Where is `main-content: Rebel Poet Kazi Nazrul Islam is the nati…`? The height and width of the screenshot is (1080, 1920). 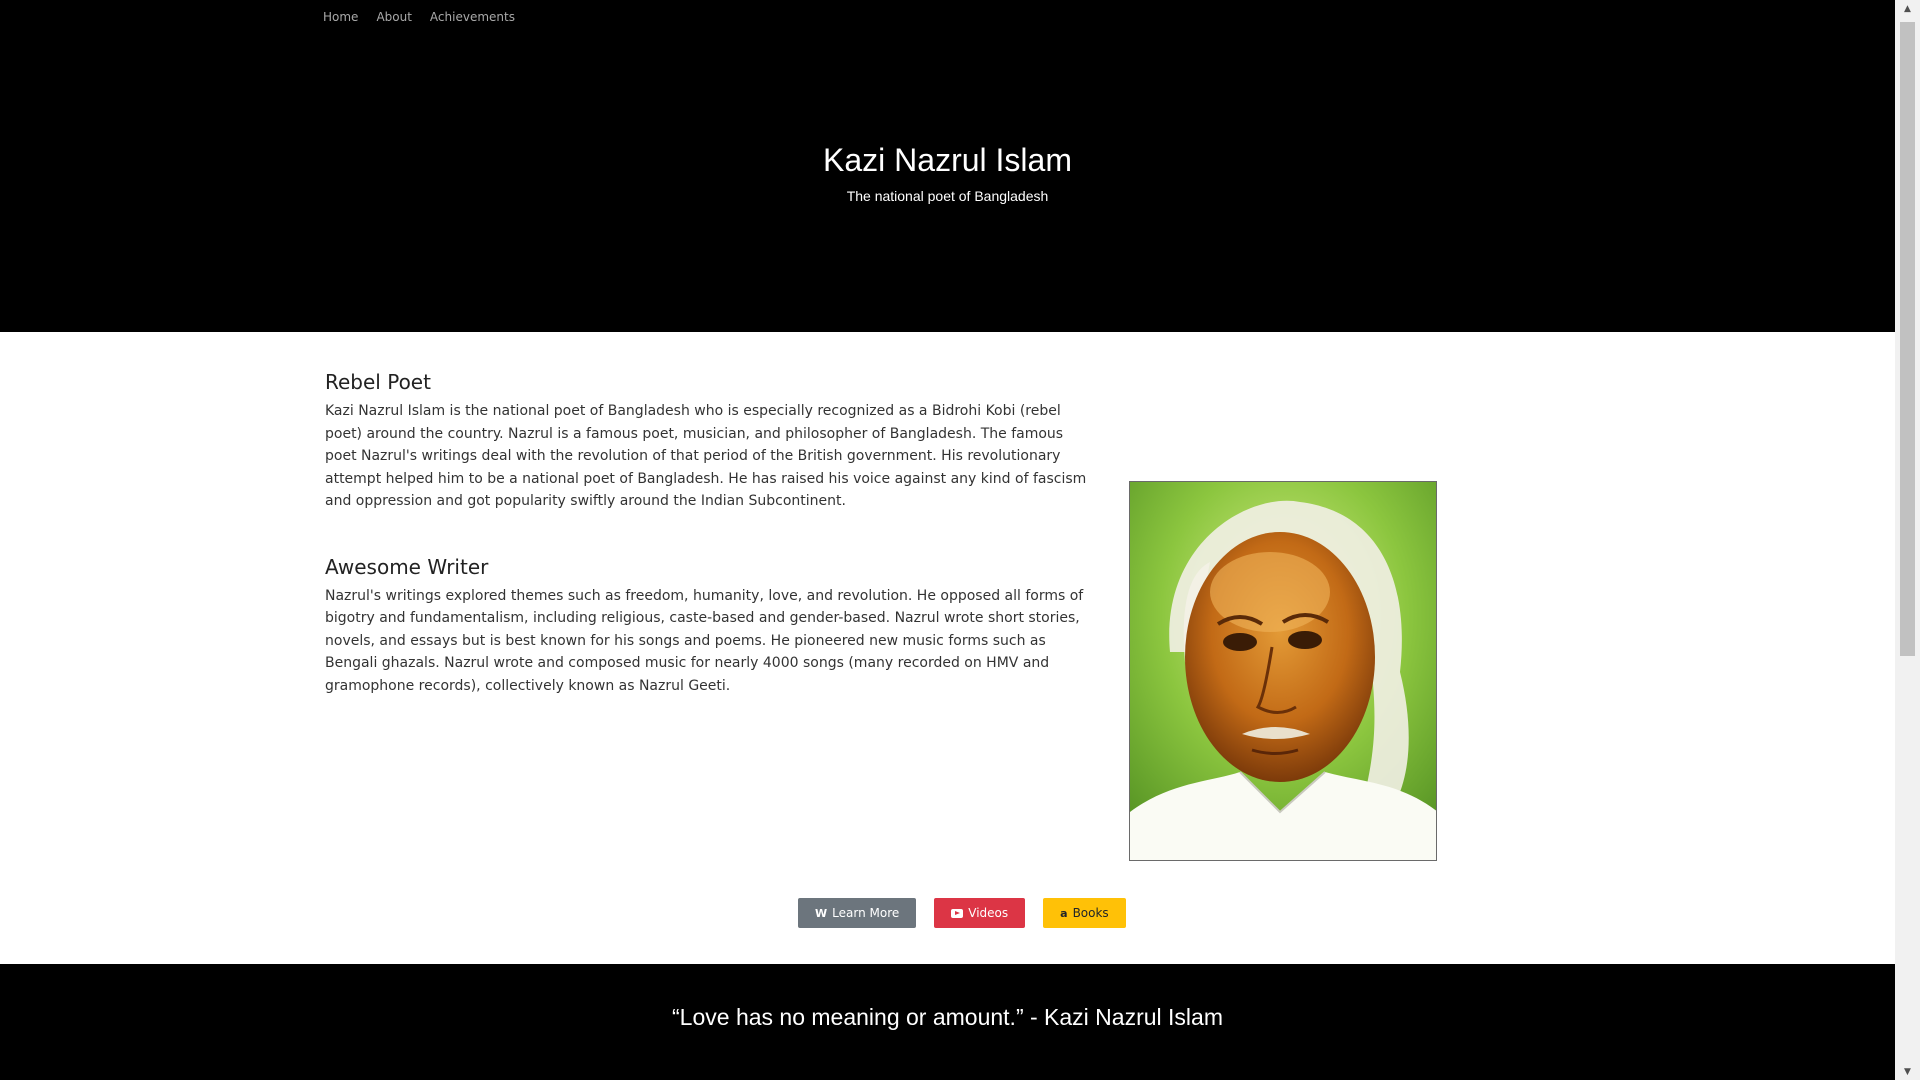 main-content: Rebel Poet Kazi Nazrul Islam is the nati… is located at coordinates (710, 554).